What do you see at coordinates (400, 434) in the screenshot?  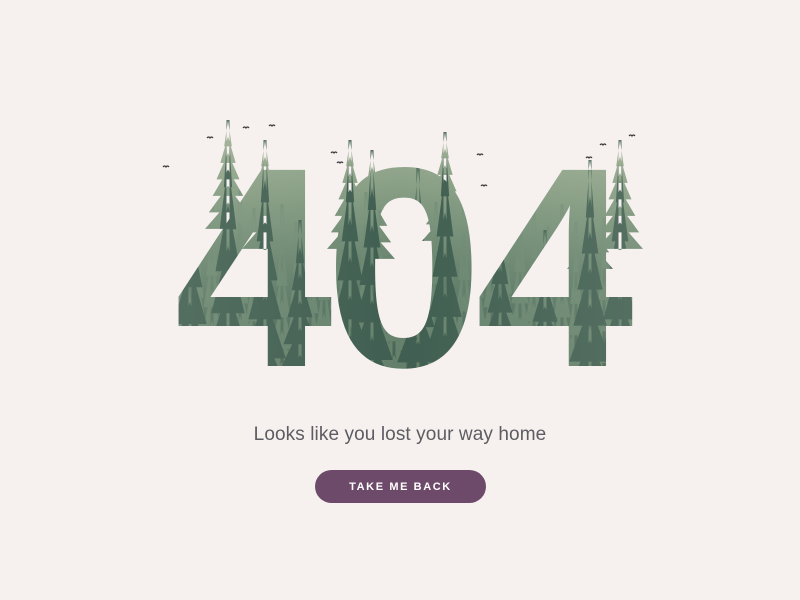 I see `error-message: Looks like you lost your way home` at bounding box center [400, 434].